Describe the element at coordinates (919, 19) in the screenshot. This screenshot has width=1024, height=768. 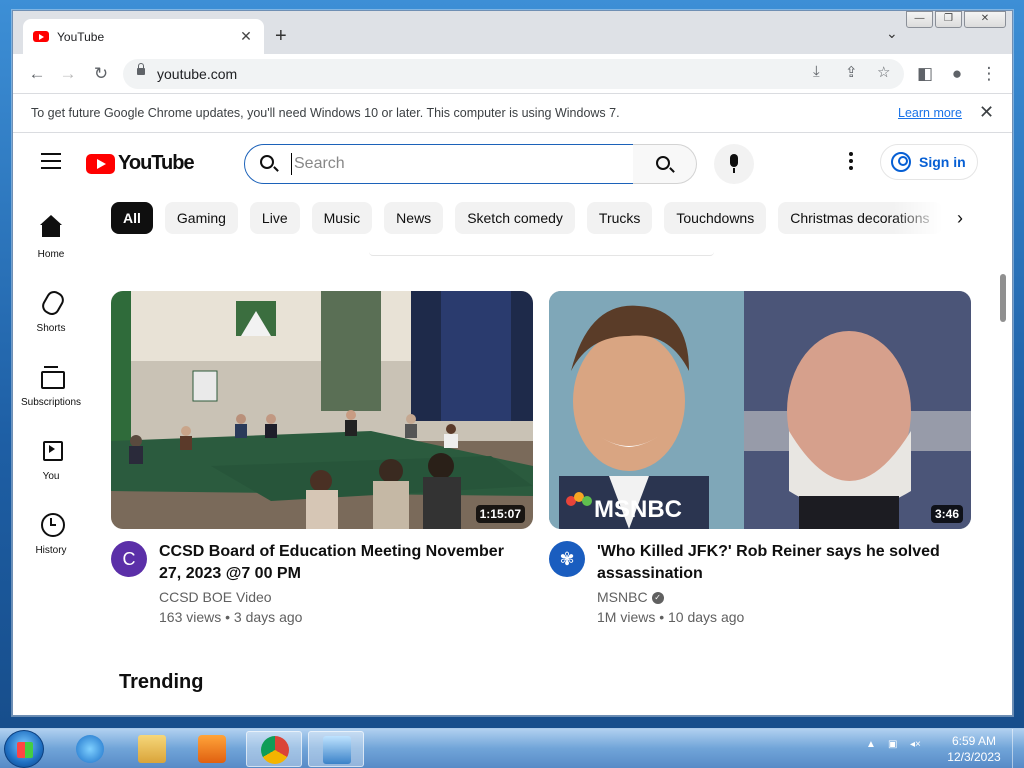
I see `minimize-button: —` at that location.